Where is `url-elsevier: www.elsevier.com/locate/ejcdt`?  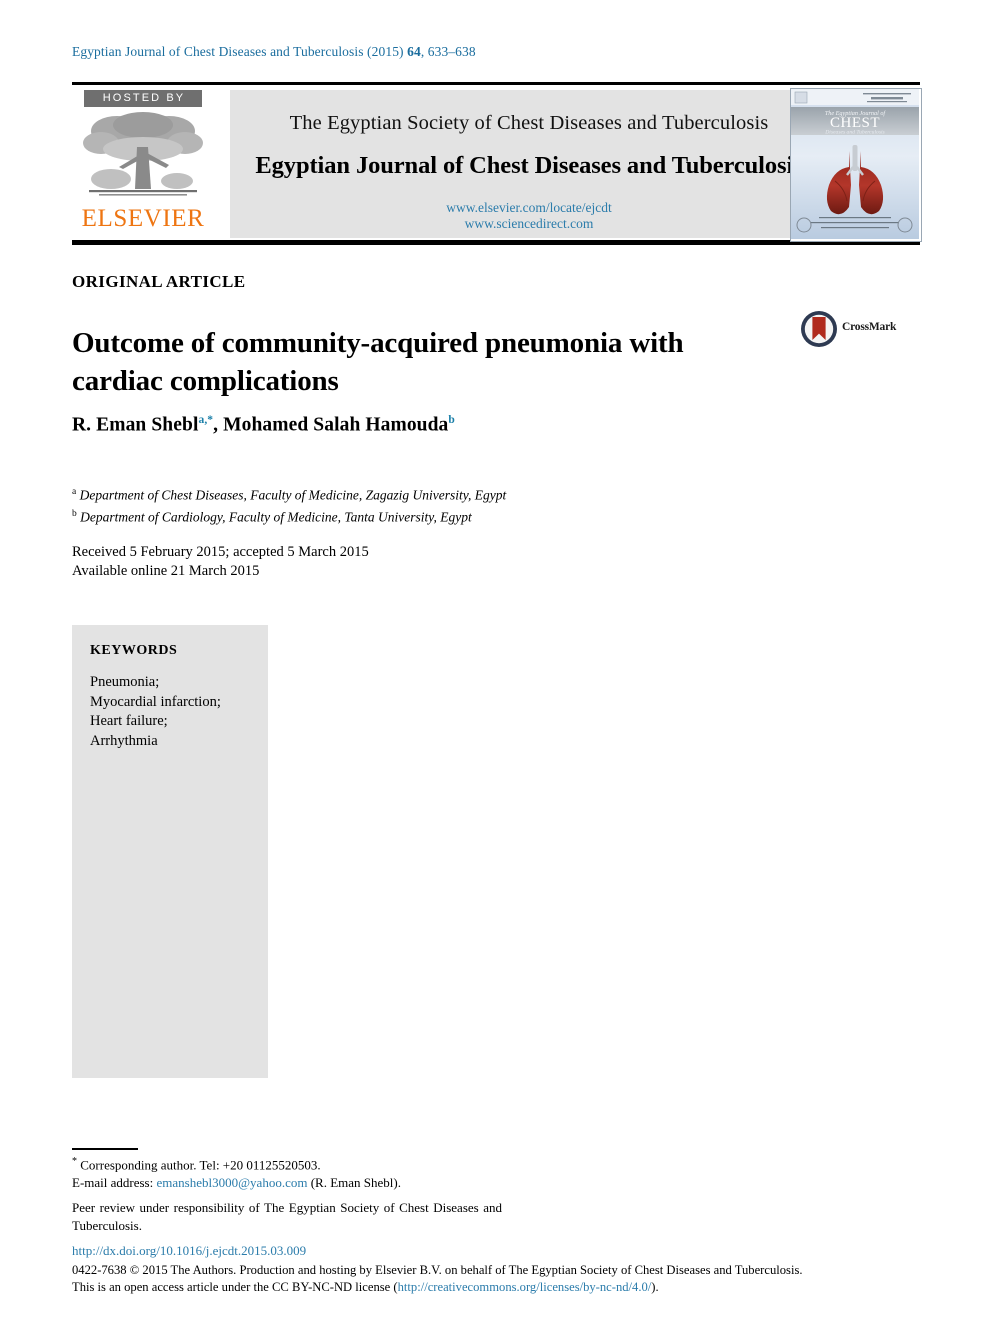 url-elsevier: www.elsevier.com/locate/ejcdt is located at coordinates (529, 208).